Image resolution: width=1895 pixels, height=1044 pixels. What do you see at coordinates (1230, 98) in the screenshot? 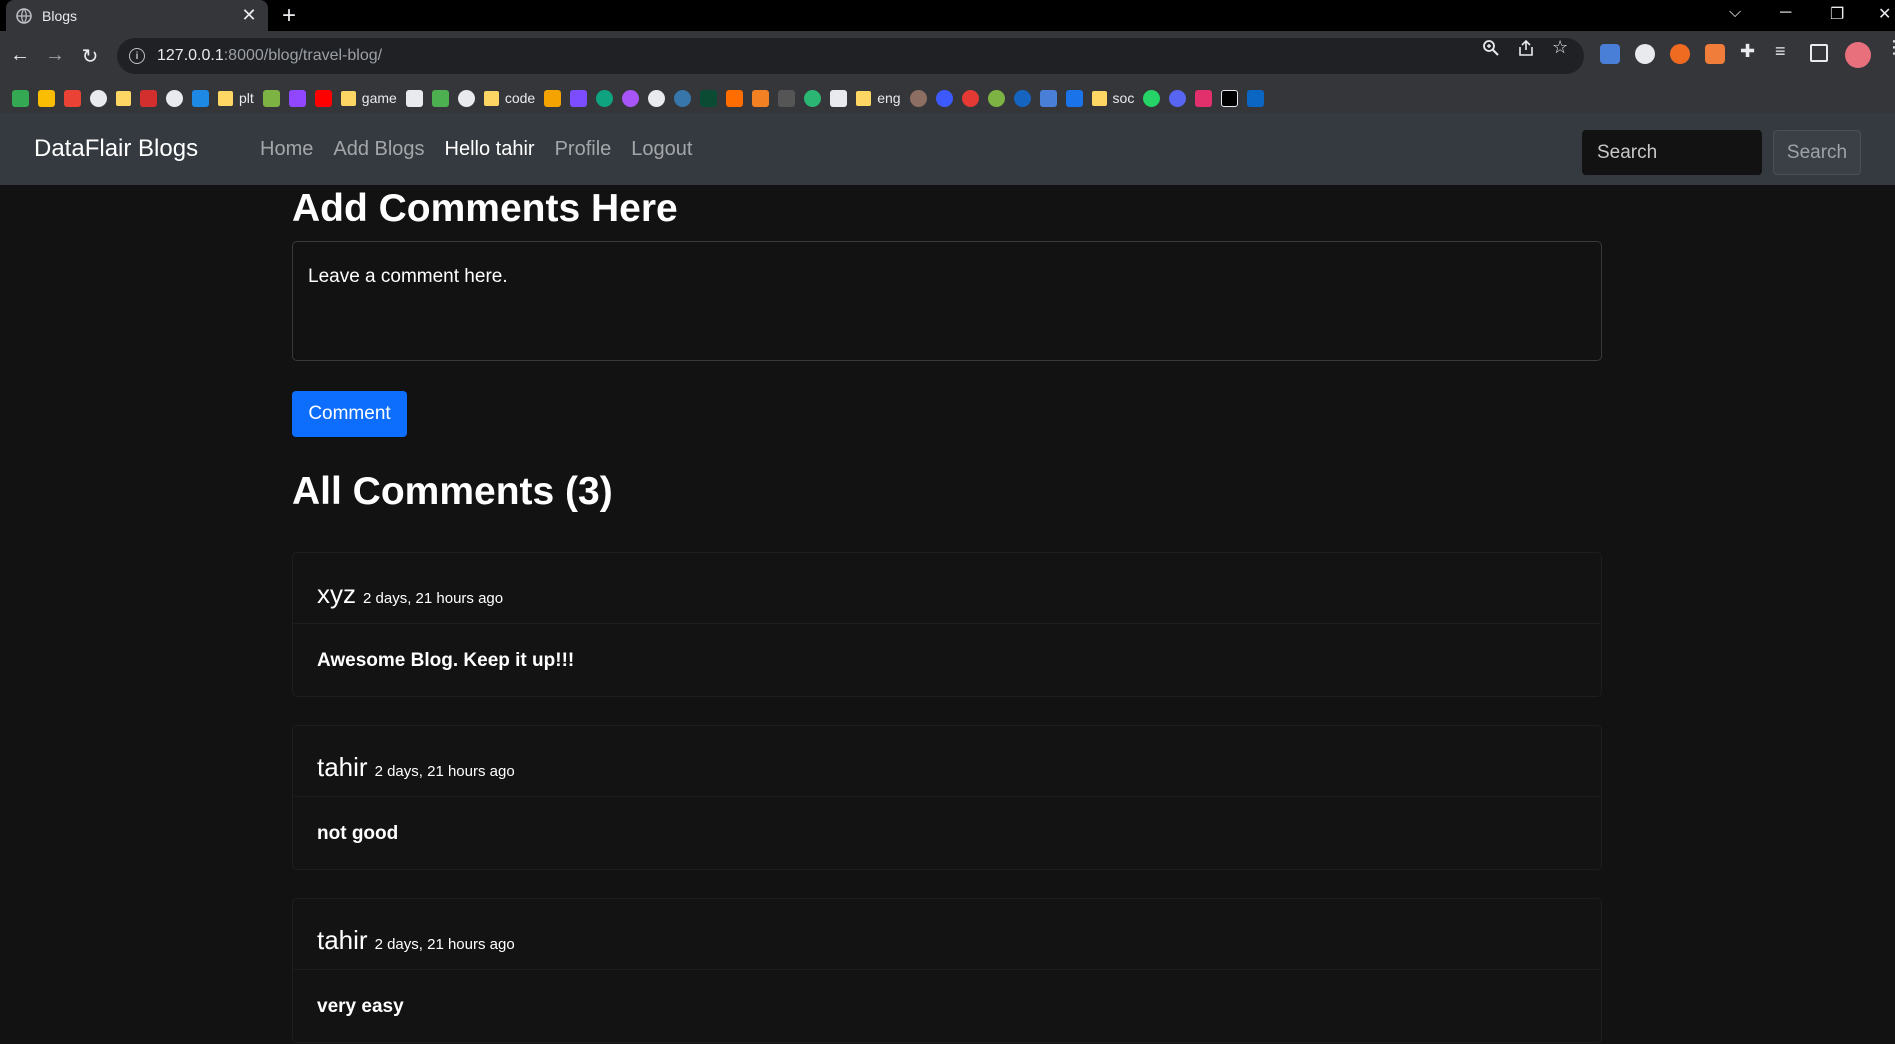
I see `x-icon` at bounding box center [1230, 98].